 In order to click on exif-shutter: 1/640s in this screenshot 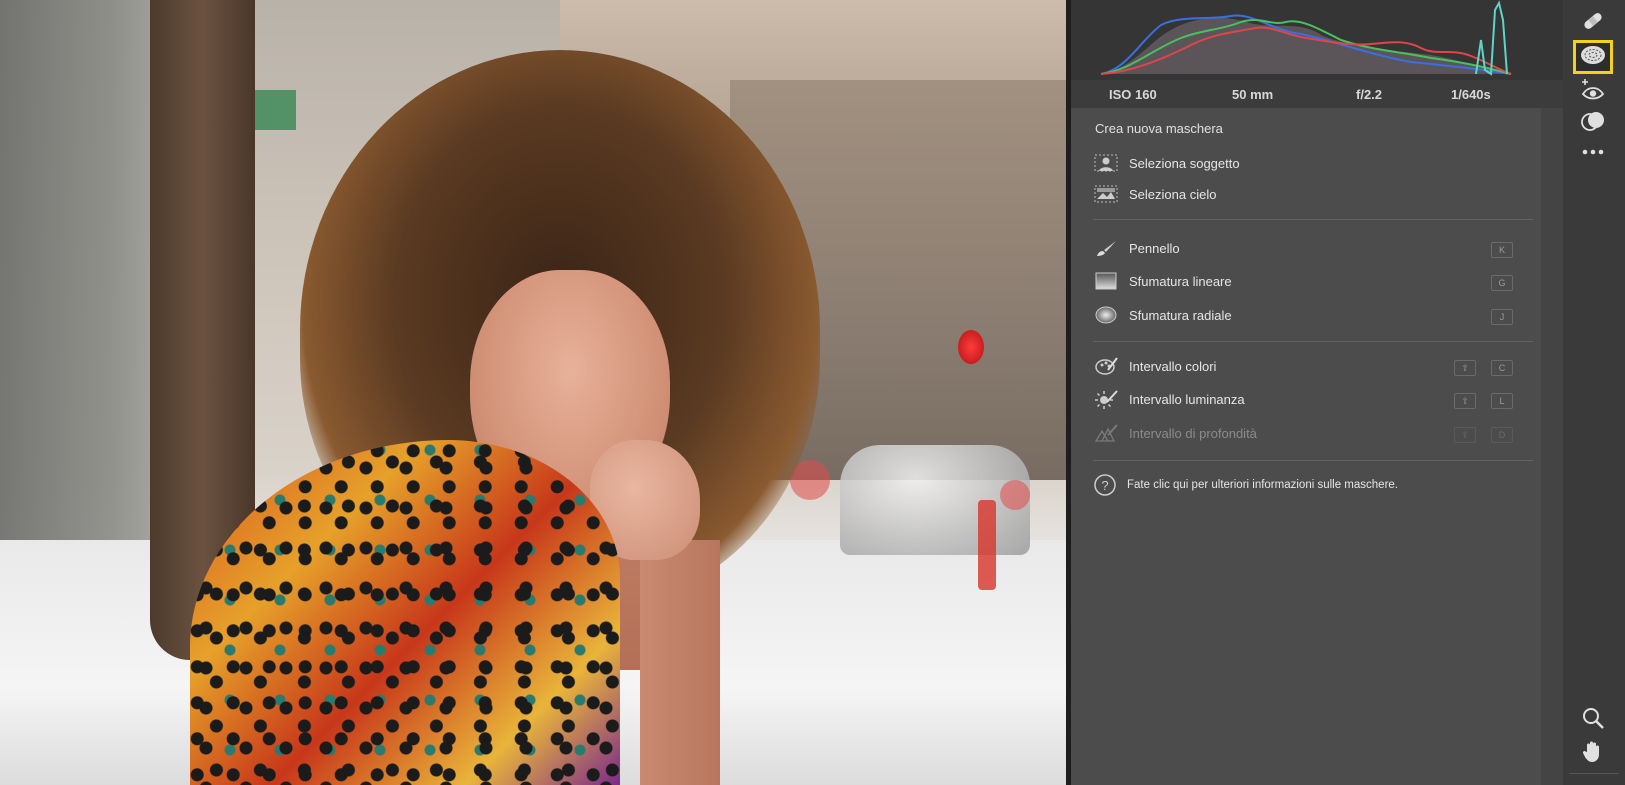, I will do `click(1471, 94)`.